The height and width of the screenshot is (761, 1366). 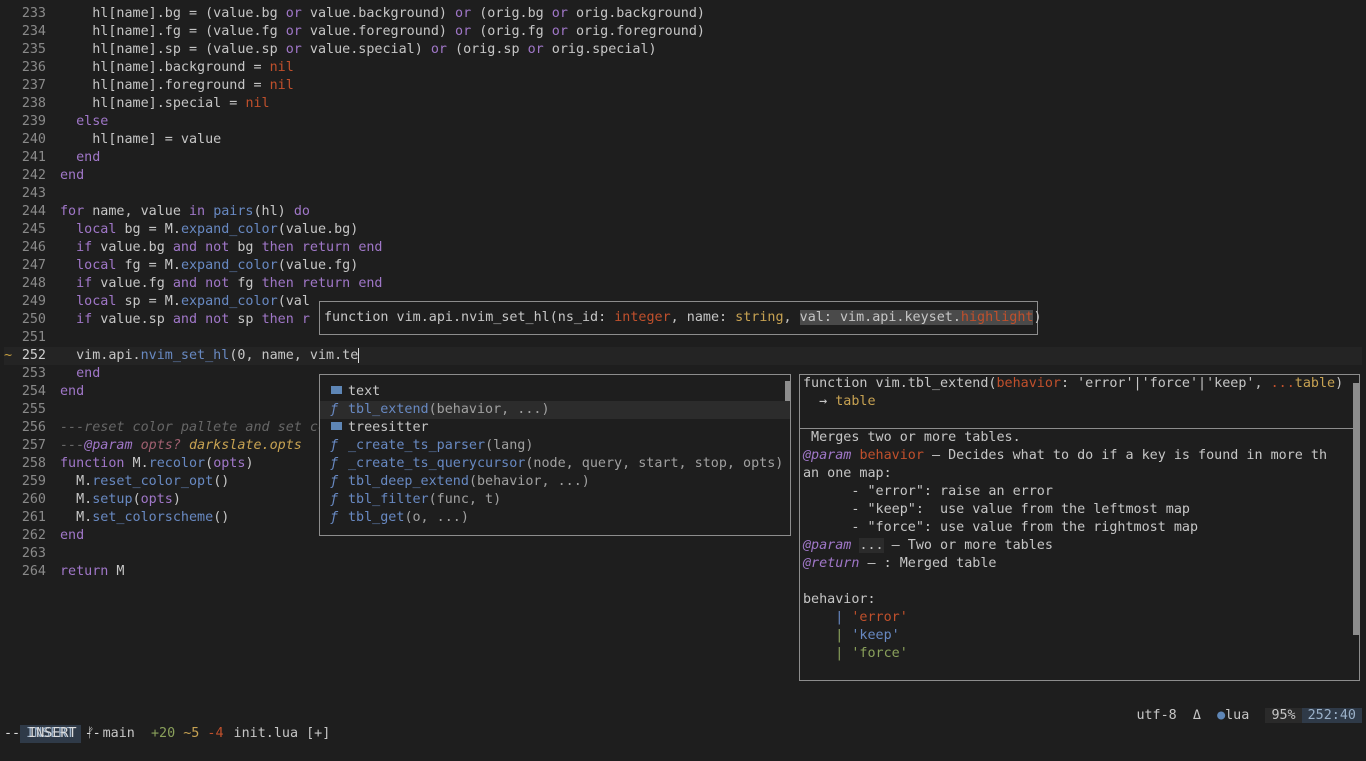 What do you see at coordinates (33, 499) in the screenshot?
I see `line-number: 260` at bounding box center [33, 499].